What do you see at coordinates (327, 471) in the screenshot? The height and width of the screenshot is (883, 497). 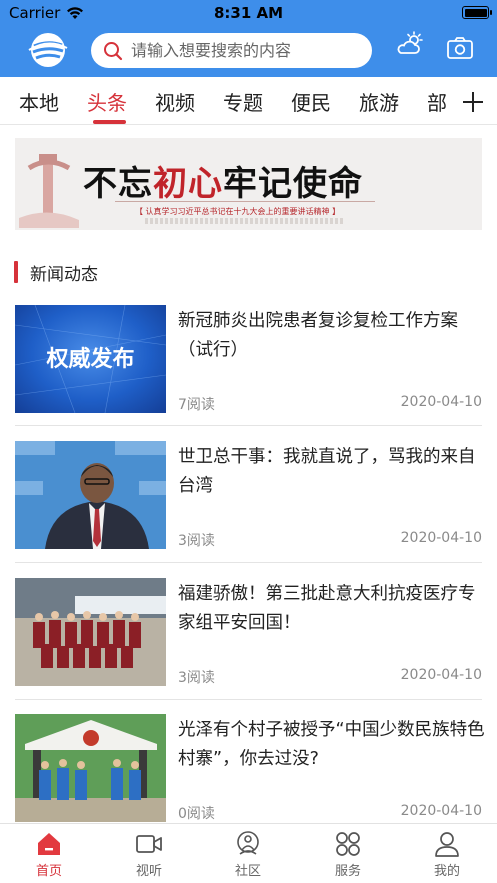 I see `news-title: 世卫总干事：我就直说了，骂我的来自台湾` at bounding box center [327, 471].